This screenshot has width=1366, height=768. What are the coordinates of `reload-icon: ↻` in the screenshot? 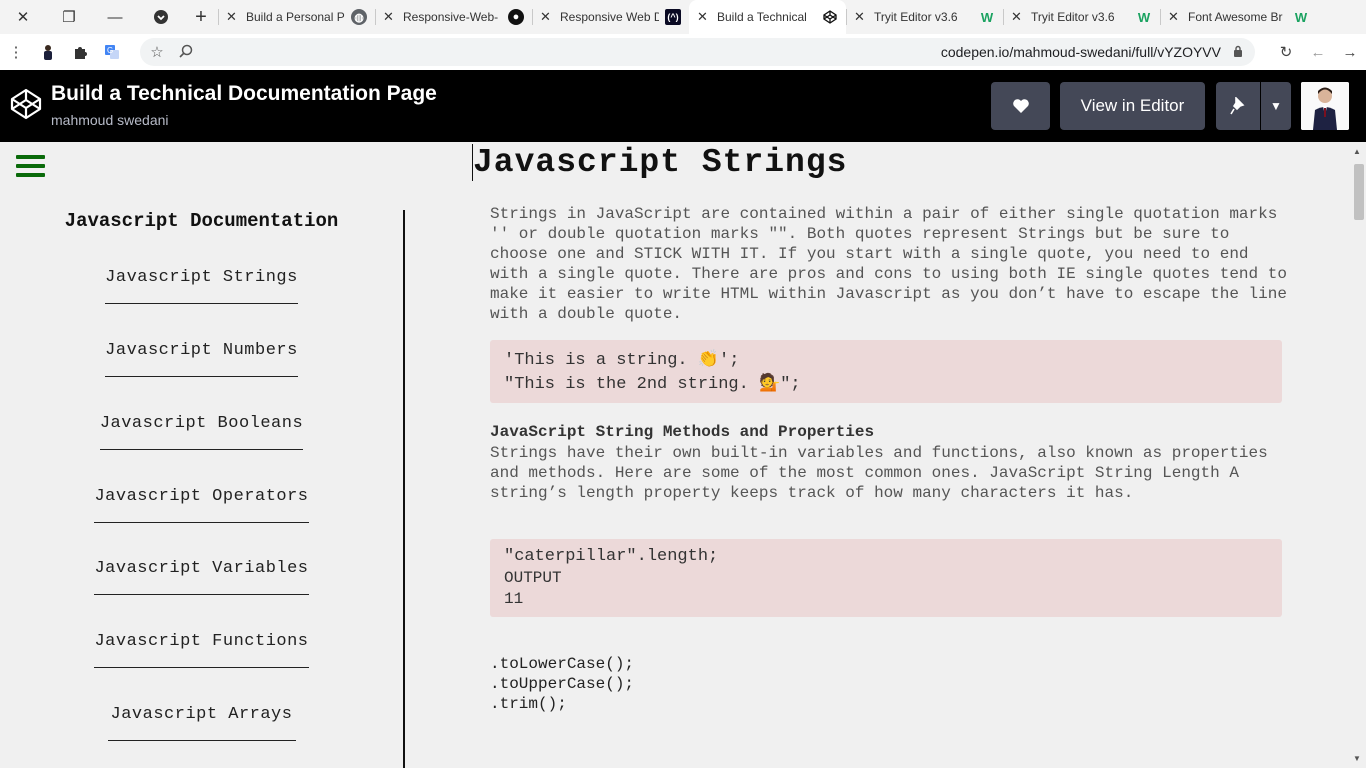 It's located at (1286, 52).